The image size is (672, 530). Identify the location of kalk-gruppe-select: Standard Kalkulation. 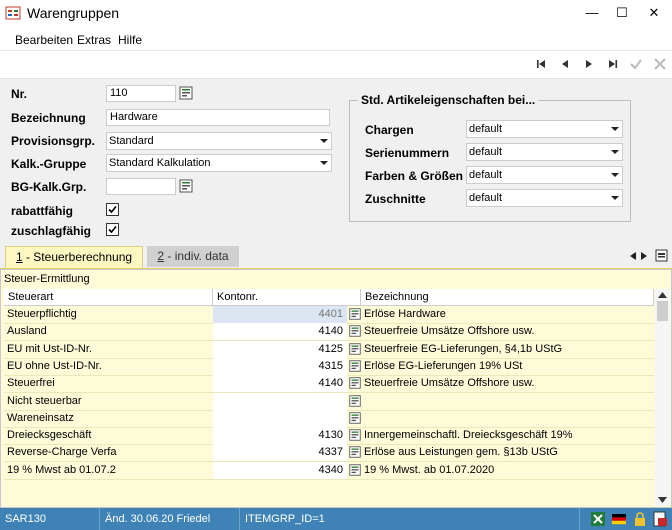
(219, 163).